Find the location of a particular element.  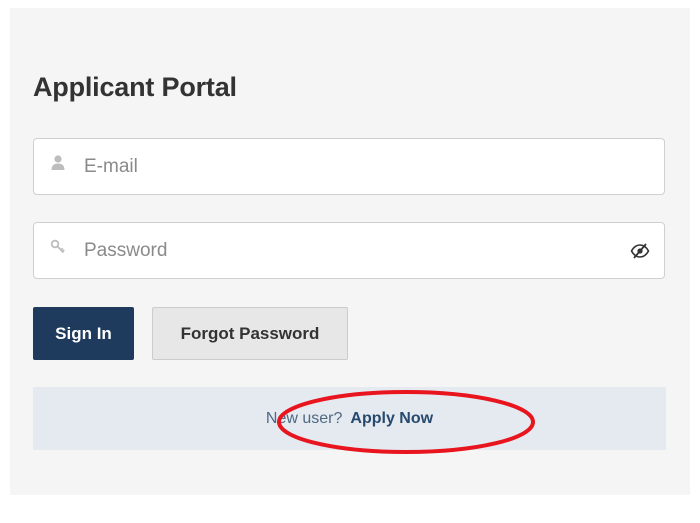

new-user-banner: New user? Apply Now is located at coordinates (349, 418).